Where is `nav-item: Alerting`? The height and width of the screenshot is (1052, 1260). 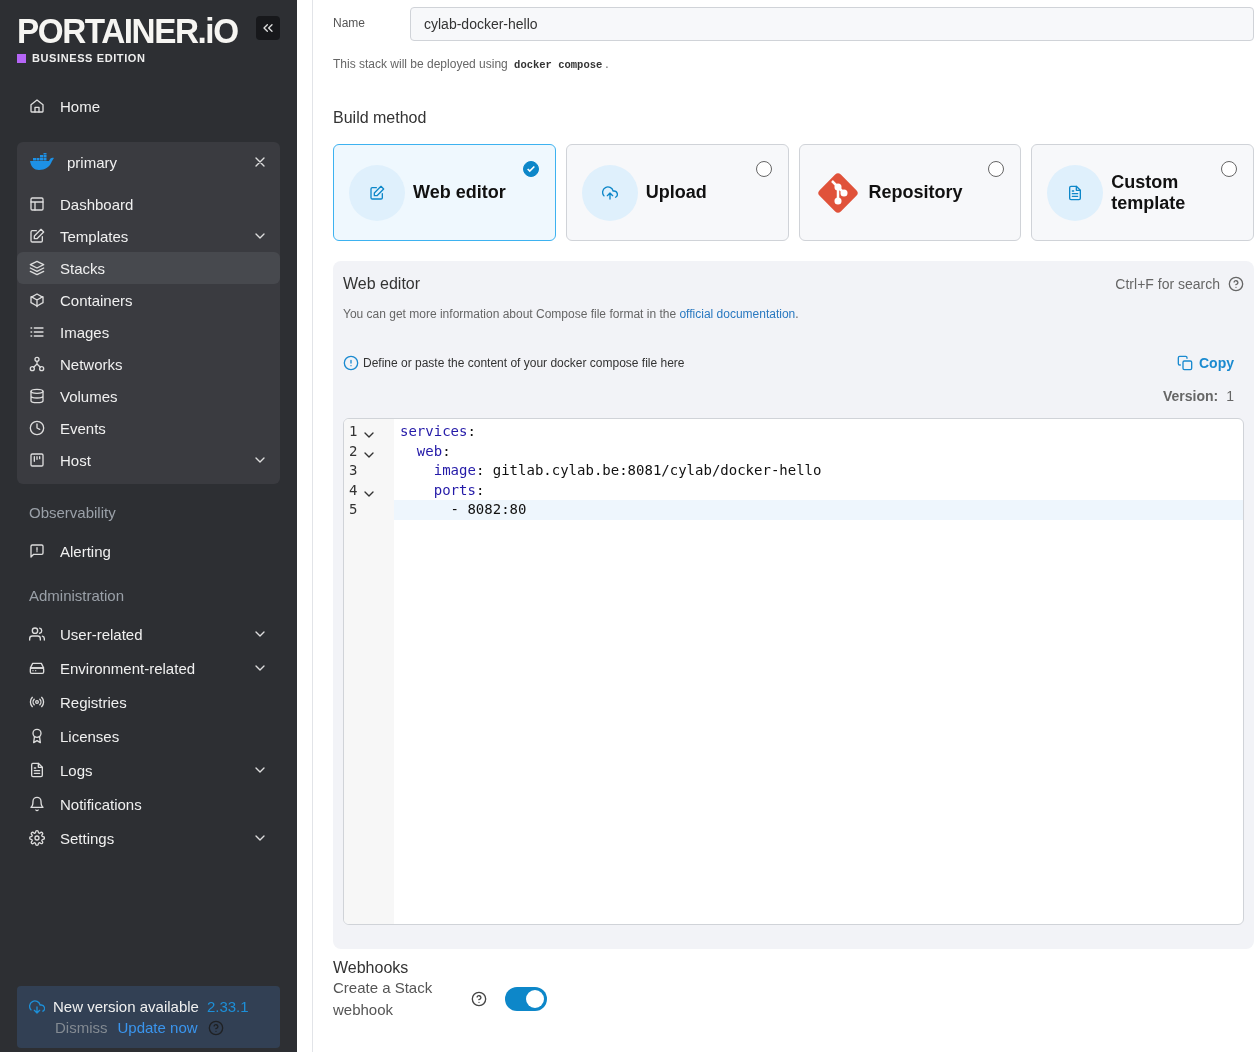 nav-item: Alerting is located at coordinates (148, 551).